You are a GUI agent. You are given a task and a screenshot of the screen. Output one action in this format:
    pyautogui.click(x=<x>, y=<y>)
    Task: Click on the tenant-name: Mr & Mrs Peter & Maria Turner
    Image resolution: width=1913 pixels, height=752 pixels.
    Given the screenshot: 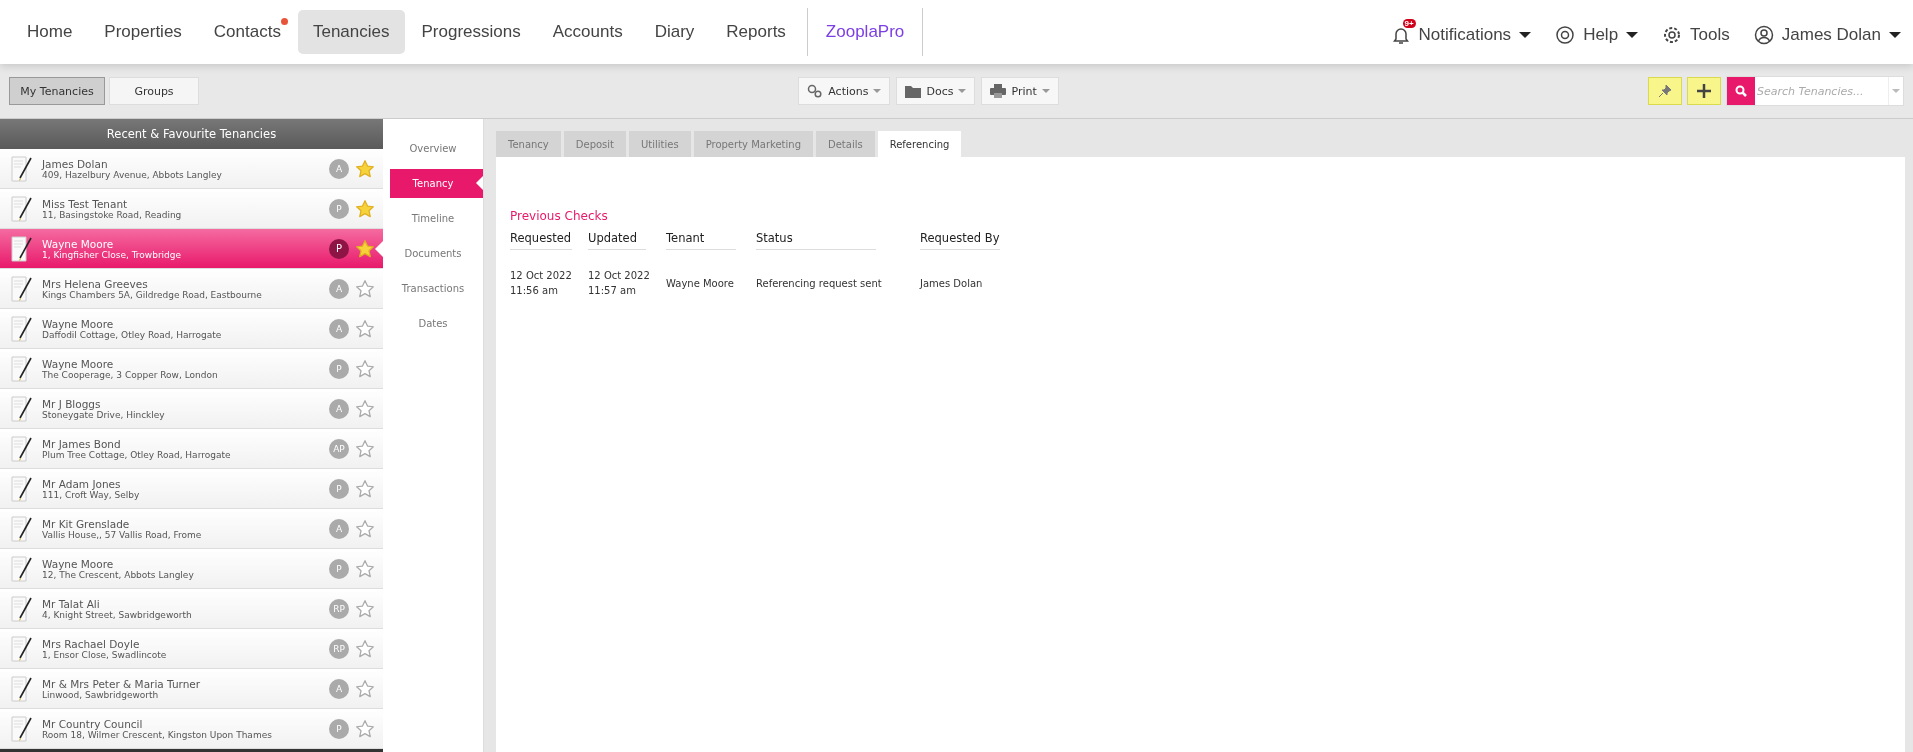 What is the action you would take?
    pyautogui.click(x=122, y=683)
    